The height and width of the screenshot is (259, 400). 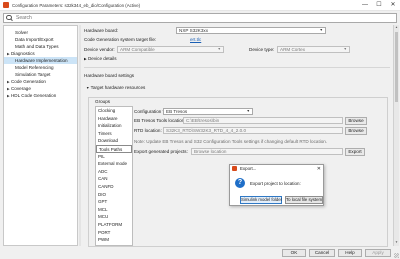 What do you see at coordinates (101, 30) in the screenshot?
I see `hardware-board-label: Hardware board:` at bounding box center [101, 30].